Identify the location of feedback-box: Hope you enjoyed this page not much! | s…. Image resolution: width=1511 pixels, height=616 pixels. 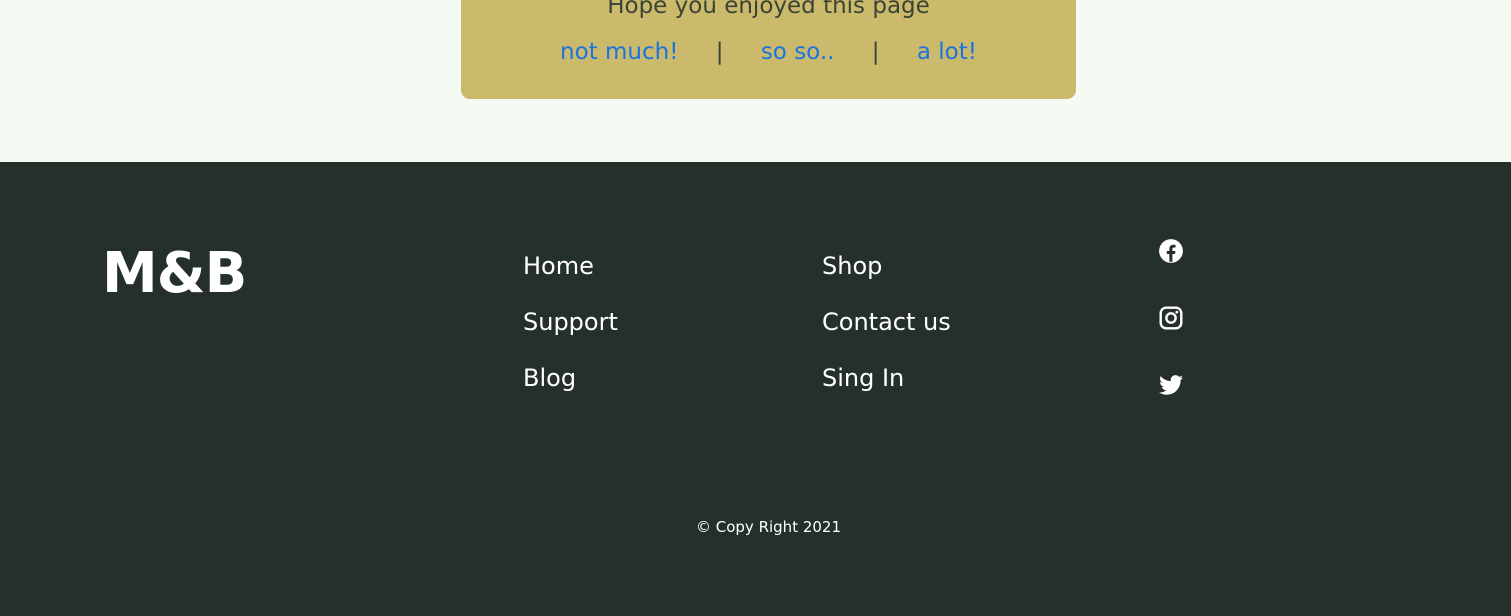
(768, 49).